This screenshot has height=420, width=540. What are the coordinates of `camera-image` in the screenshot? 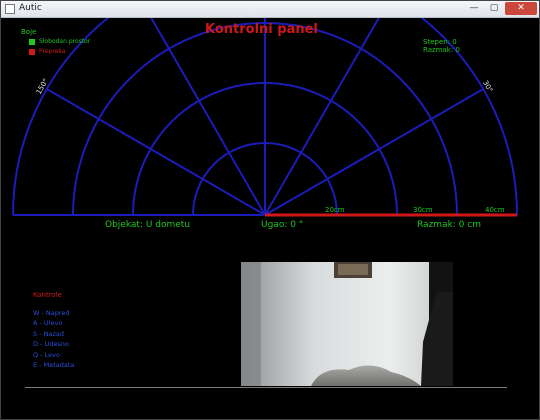 It's located at (347, 324).